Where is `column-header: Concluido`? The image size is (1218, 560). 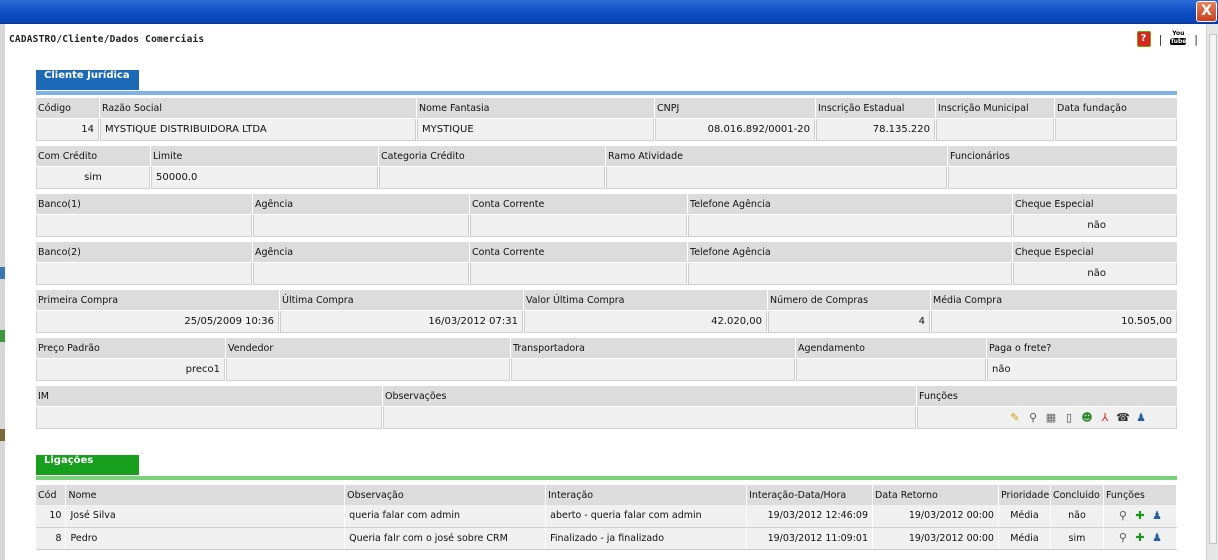 column-header: Concluido is located at coordinates (1077, 495).